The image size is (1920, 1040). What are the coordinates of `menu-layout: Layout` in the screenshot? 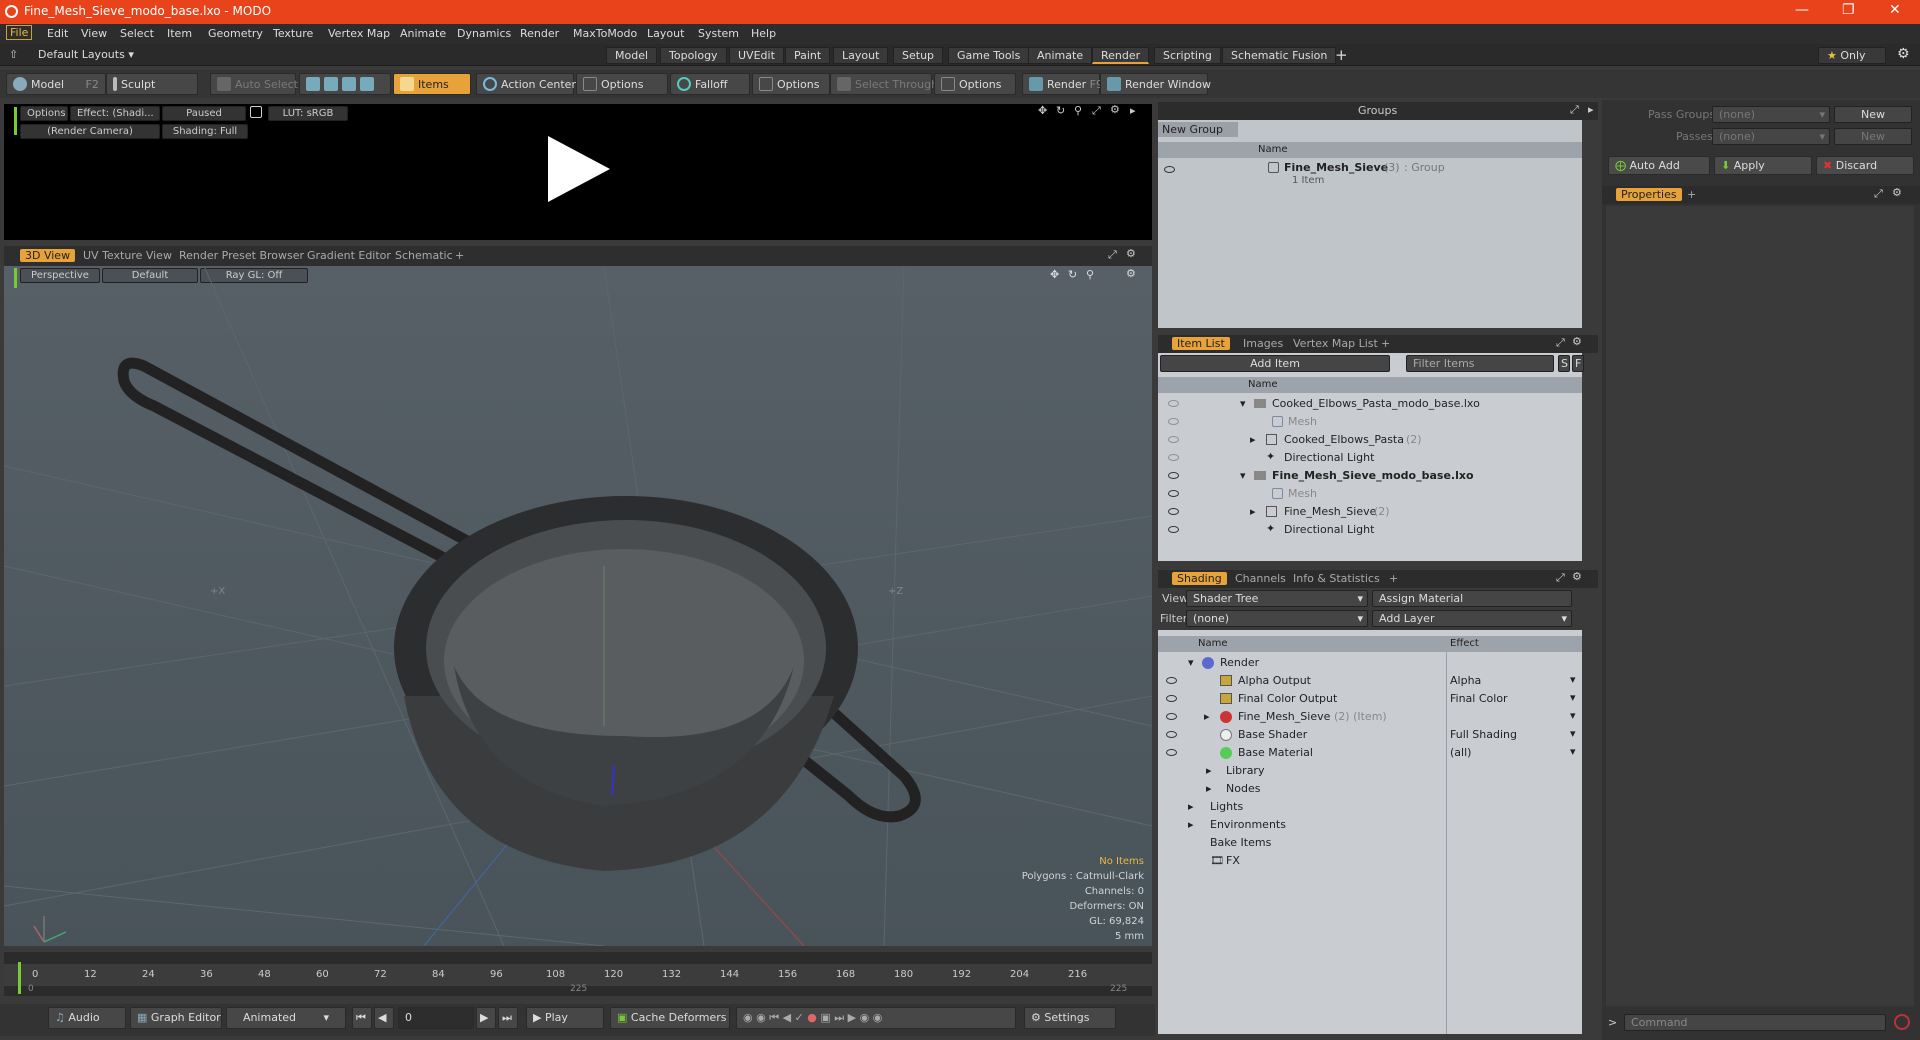 It's located at (665, 33).